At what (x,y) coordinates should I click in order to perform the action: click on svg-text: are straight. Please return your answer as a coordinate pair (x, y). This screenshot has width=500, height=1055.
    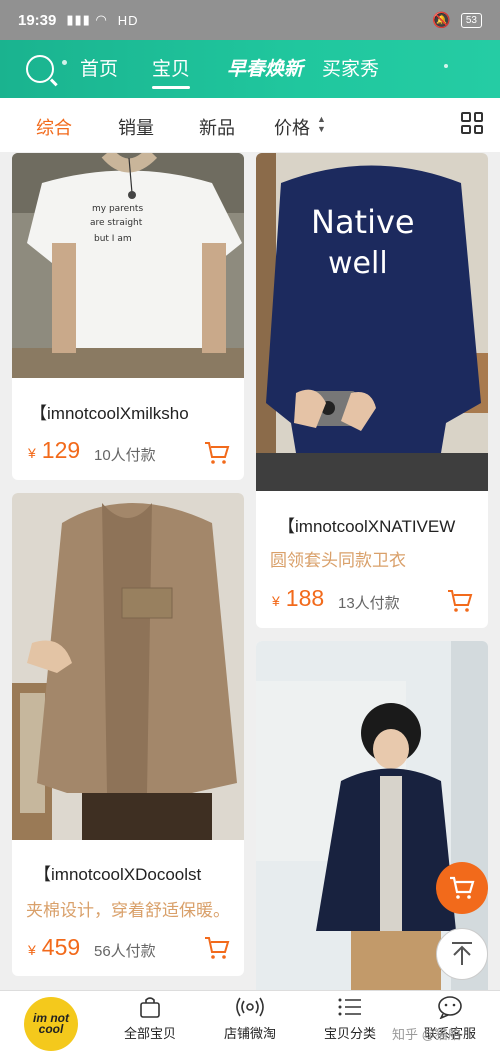
    Looking at the image, I should click on (116, 223).